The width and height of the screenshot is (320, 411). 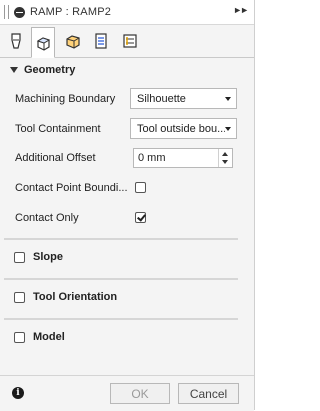 I want to click on cancel-button: Cancel, so click(x=208, y=393).